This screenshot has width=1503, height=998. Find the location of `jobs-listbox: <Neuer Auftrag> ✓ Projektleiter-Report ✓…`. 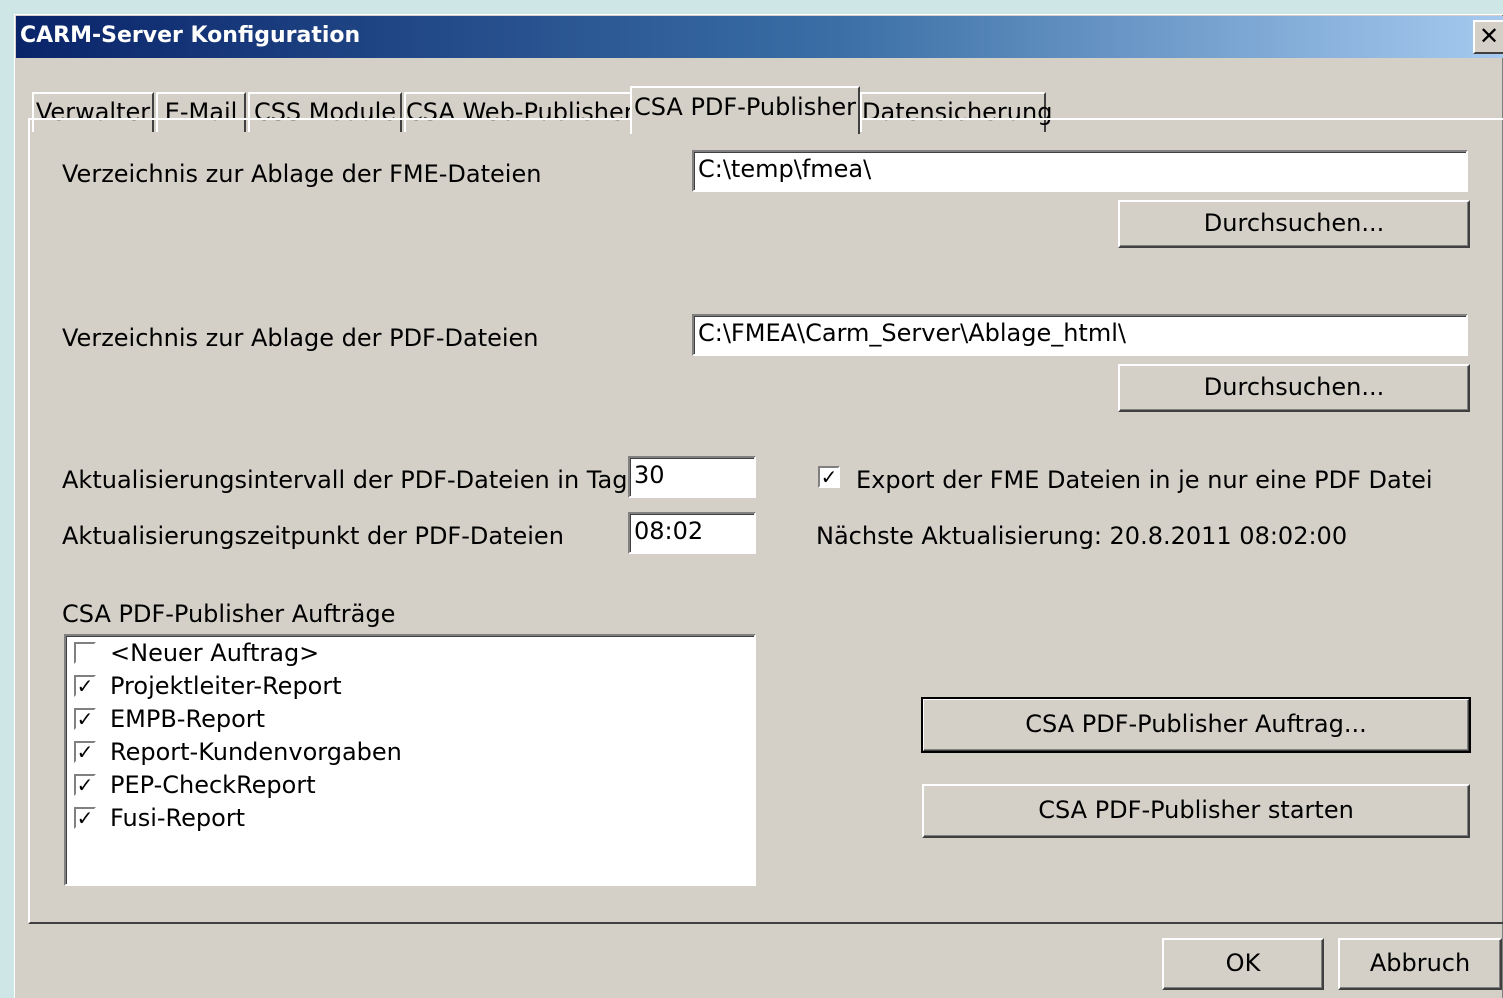

jobs-listbox: <Neuer Auftrag> ✓ Projektleiter-Report ✓… is located at coordinates (410, 760).